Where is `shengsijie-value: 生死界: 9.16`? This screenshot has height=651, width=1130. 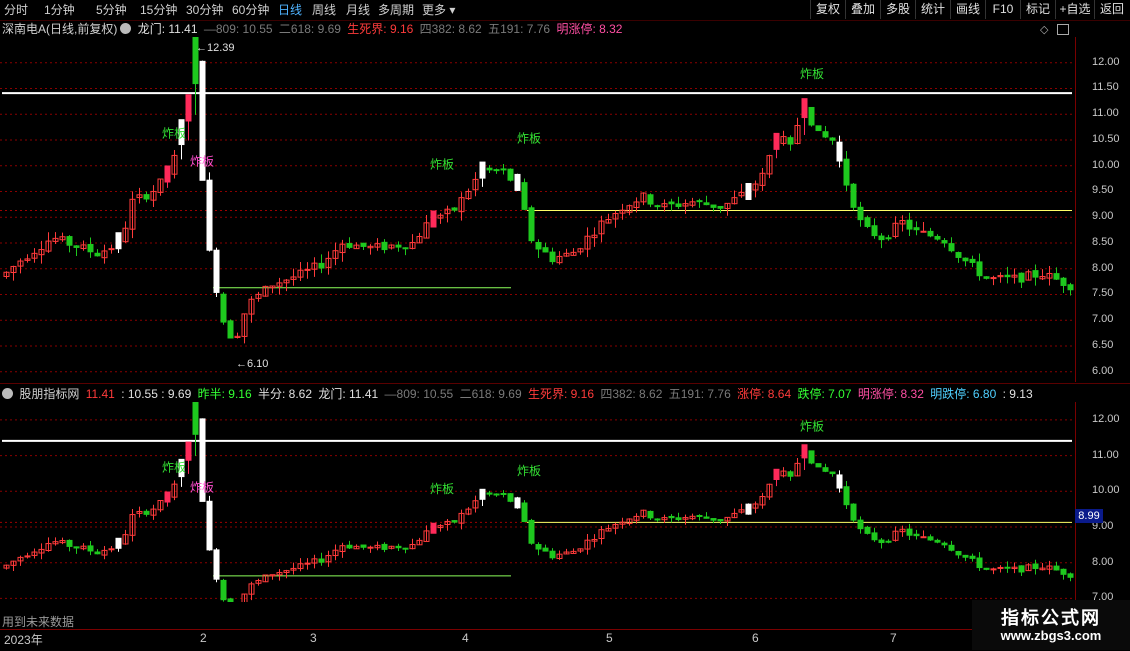
shengsijie-value: 生死界: 9.16 is located at coordinates (380, 29).